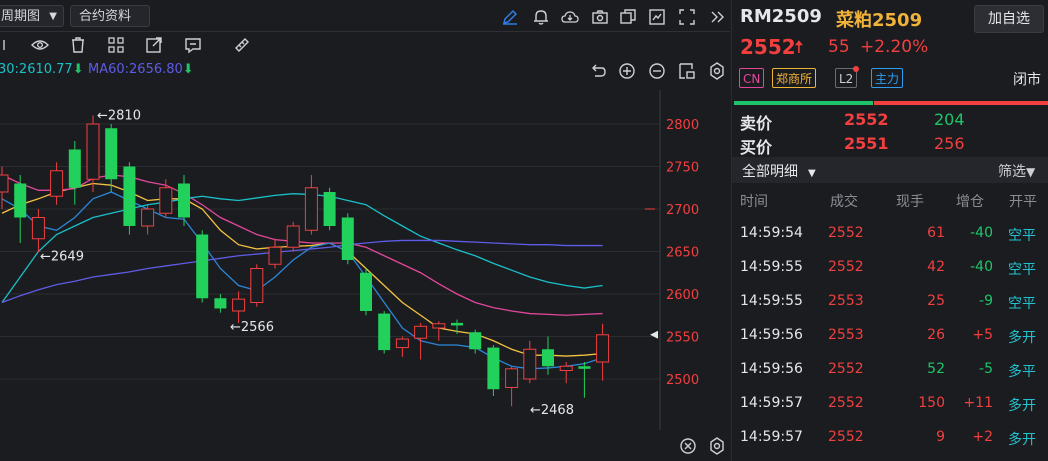  I want to click on collapse-right-icon, so click(717, 17).